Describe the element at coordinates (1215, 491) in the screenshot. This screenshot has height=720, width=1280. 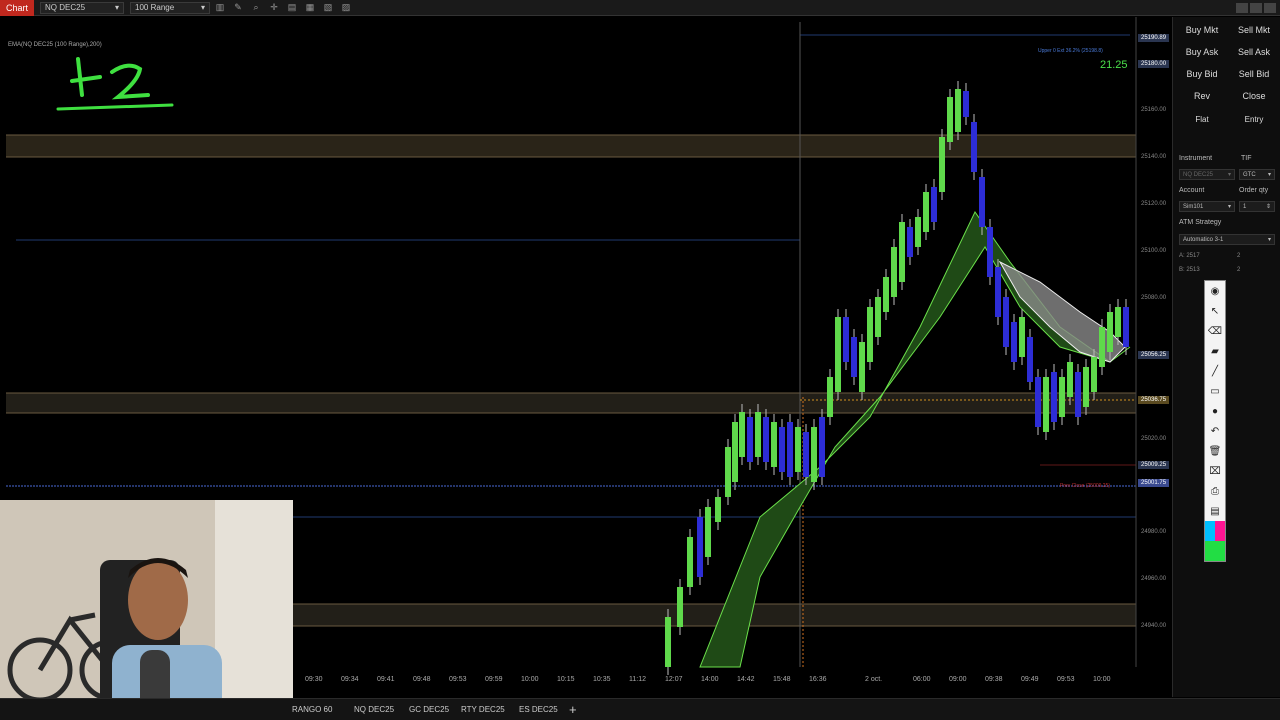
I see `camera-icon: ⎙` at that location.